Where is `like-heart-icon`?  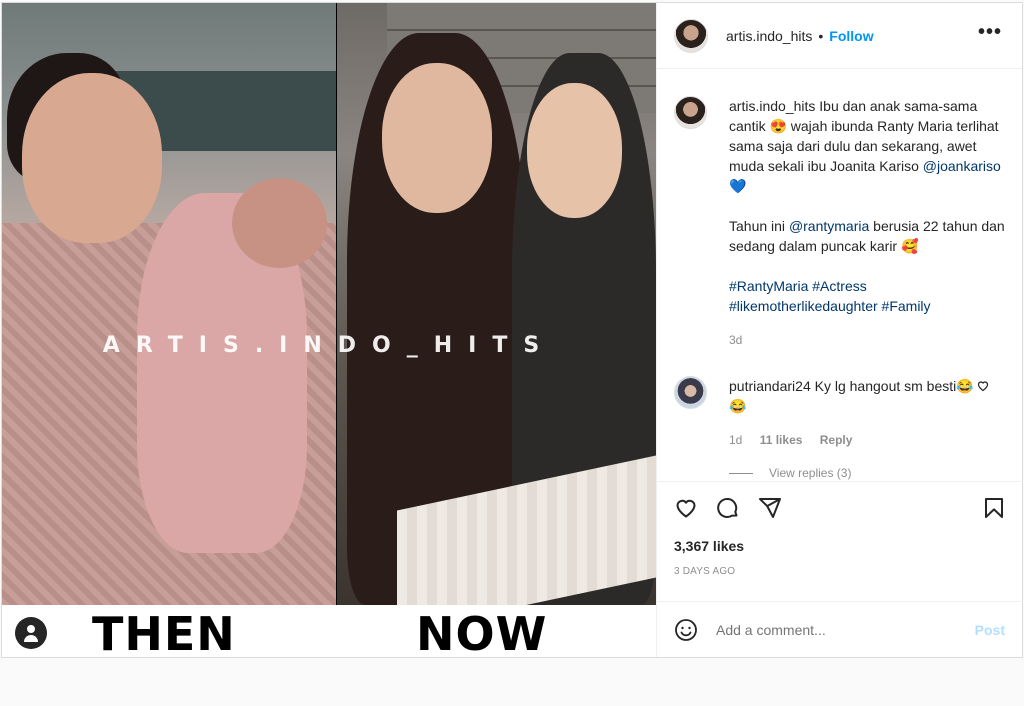
like-heart-icon is located at coordinates (686, 508).